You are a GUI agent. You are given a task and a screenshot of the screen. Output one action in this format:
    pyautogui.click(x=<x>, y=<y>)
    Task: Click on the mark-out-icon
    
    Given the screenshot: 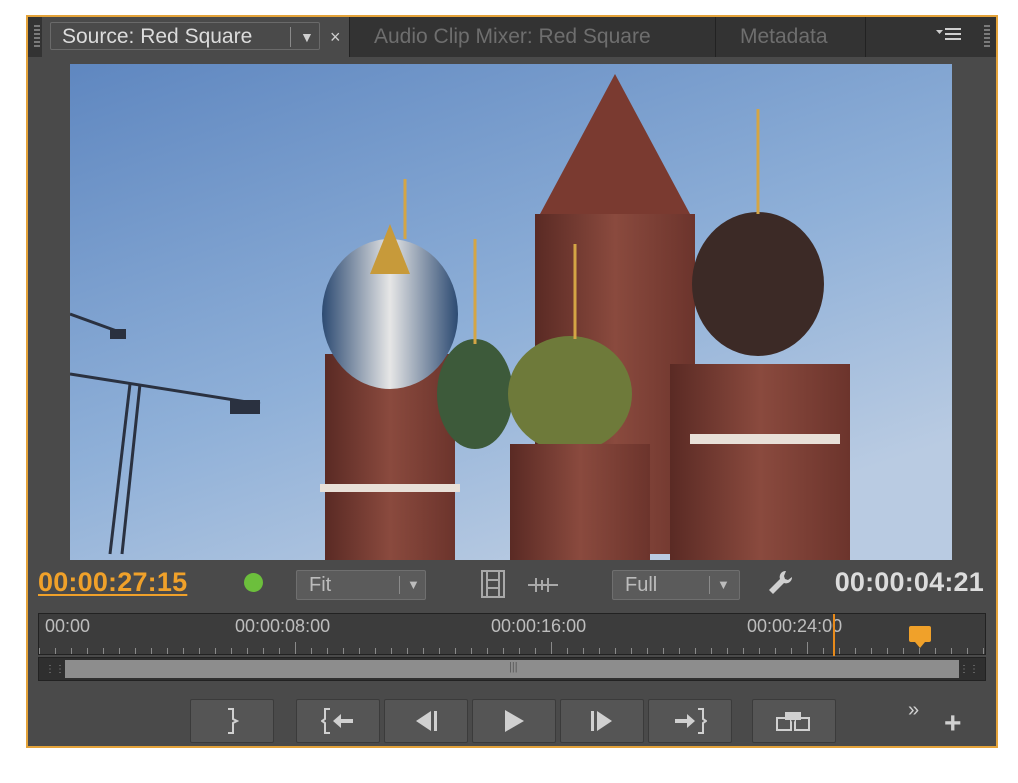 What is the action you would take?
    pyautogui.click(x=233, y=721)
    